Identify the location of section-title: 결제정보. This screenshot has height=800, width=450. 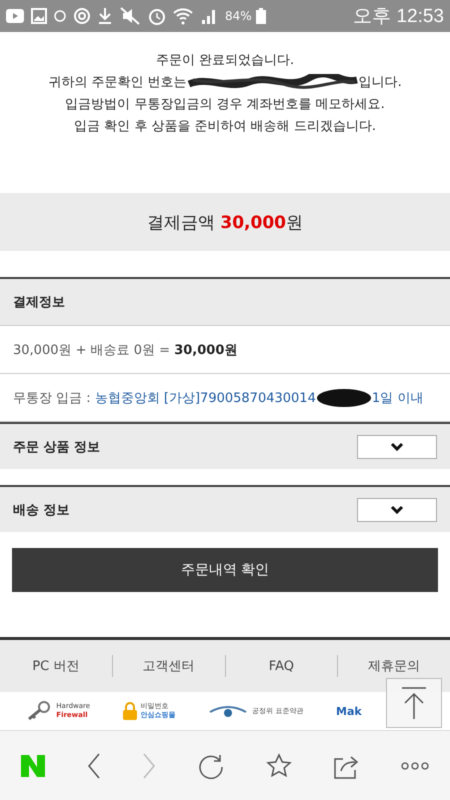
(39, 302).